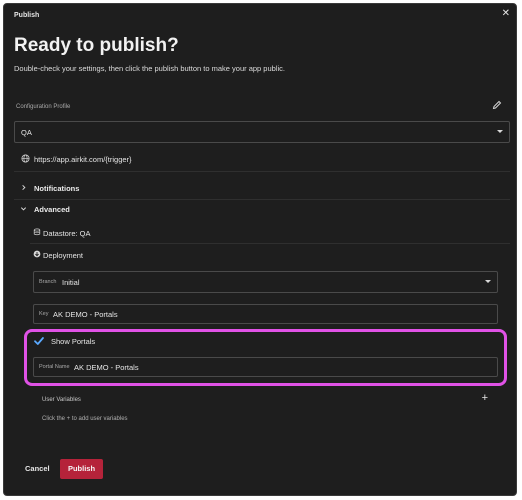  I want to click on cancel-button: Cancel, so click(37, 468).